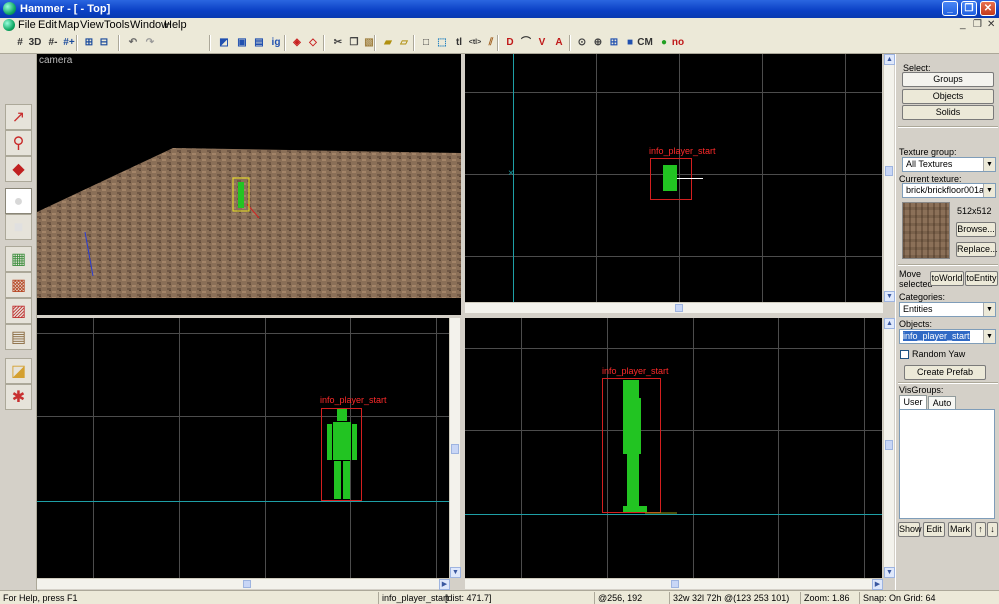 The width and height of the screenshot is (999, 604). Describe the element at coordinates (614, 43) in the screenshot. I see `grid-3d-icon: ⊞` at that location.